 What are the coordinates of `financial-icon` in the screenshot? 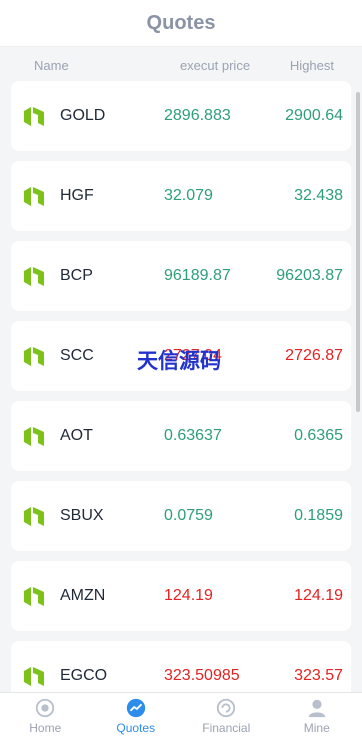 It's located at (226, 708).